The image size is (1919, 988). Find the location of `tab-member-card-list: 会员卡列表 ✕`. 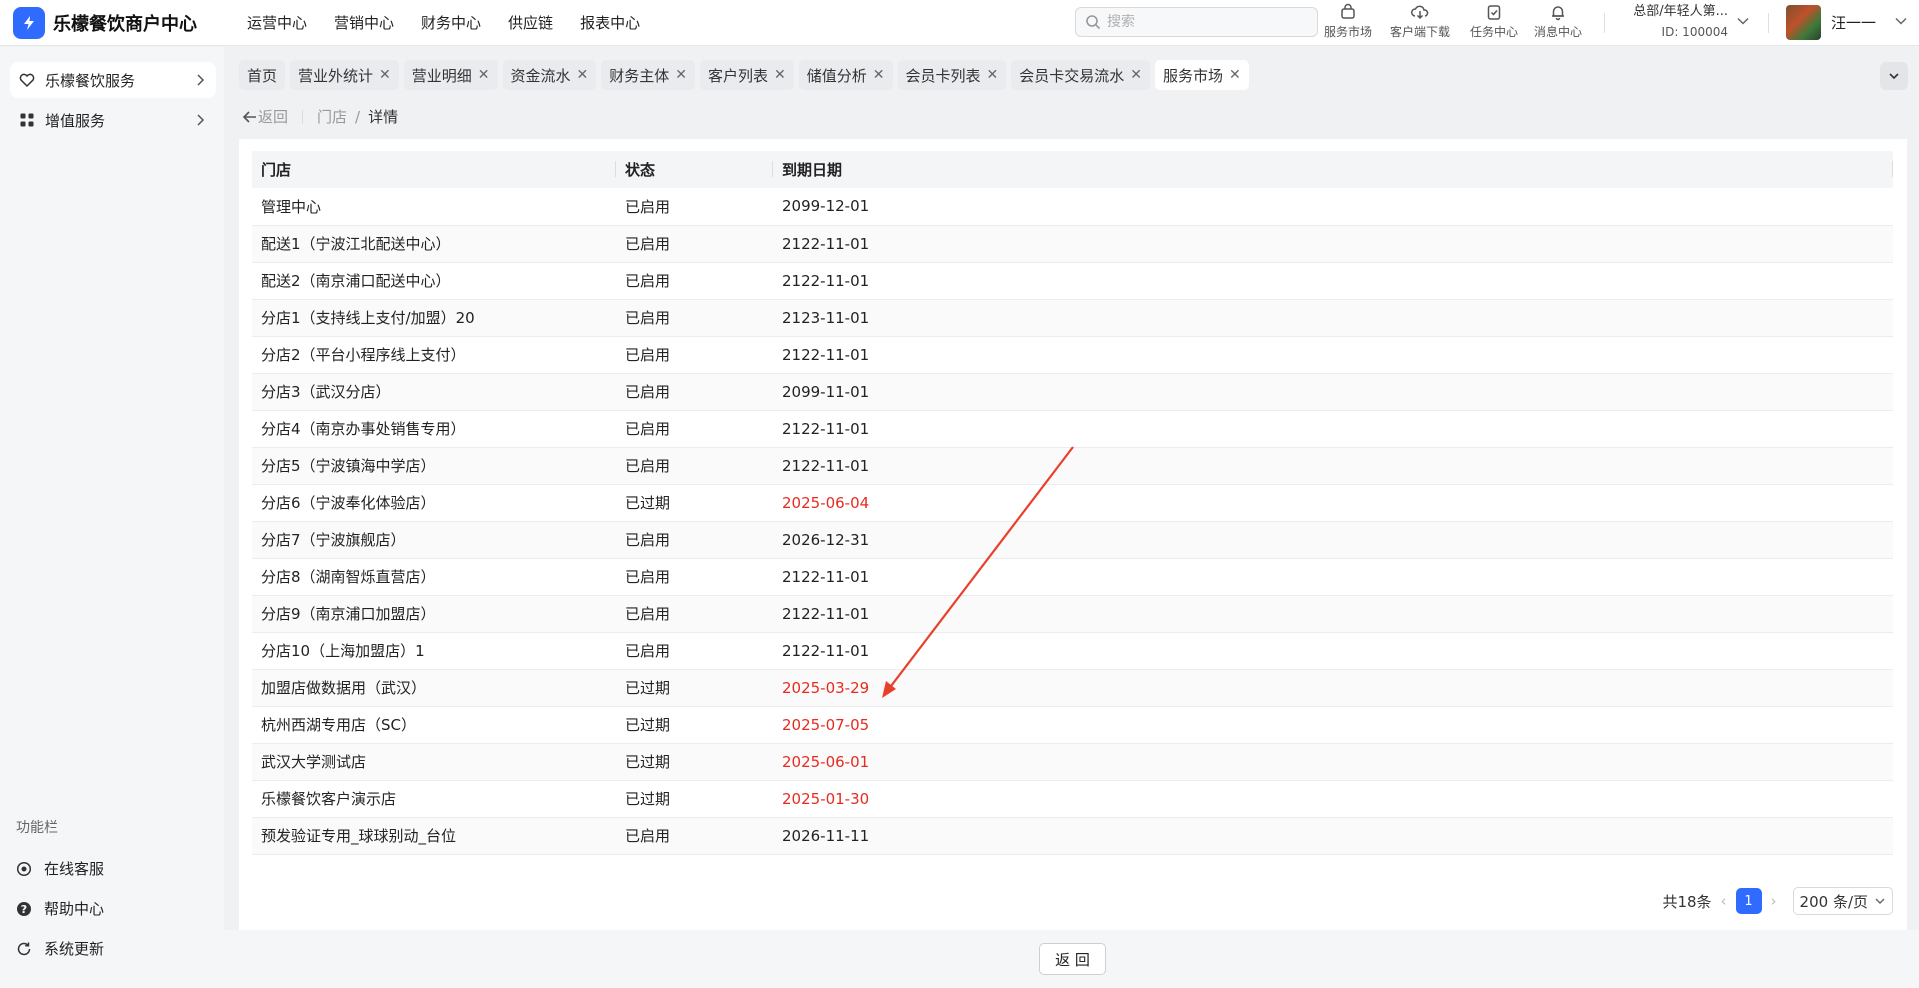

tab-member-card-list: 会员卡列表 ✕ is located at coordinates (952, 75).